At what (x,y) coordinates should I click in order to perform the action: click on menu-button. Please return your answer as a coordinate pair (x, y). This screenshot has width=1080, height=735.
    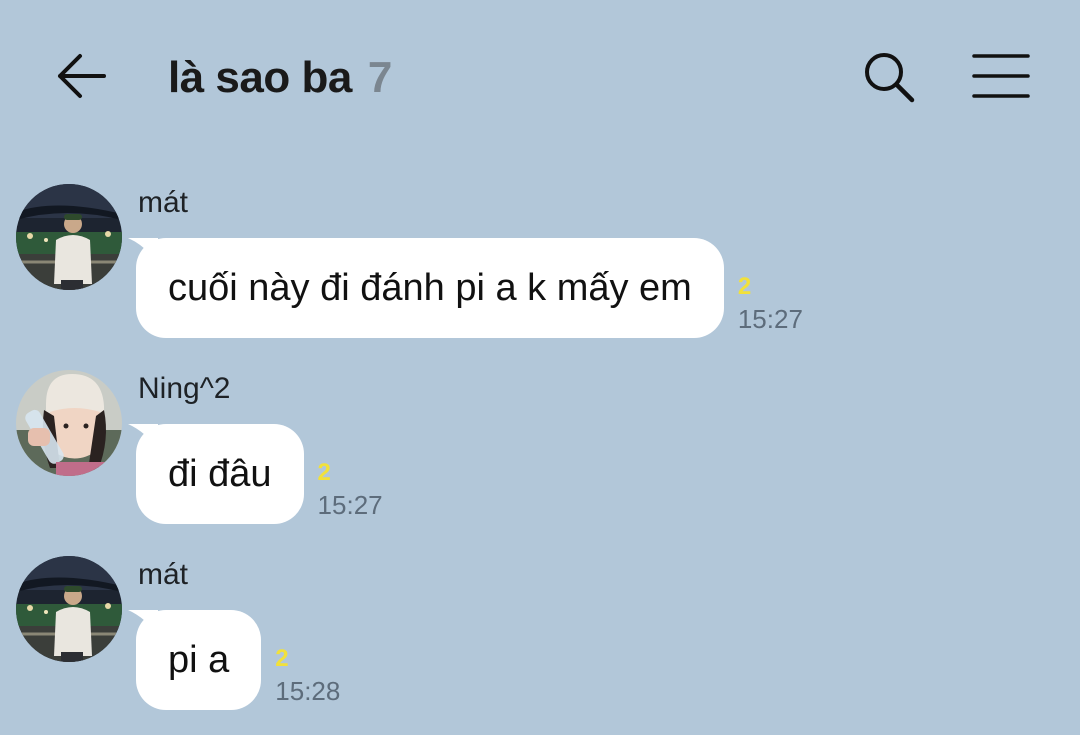
    Looking at the image, I should click on (1001, 76).